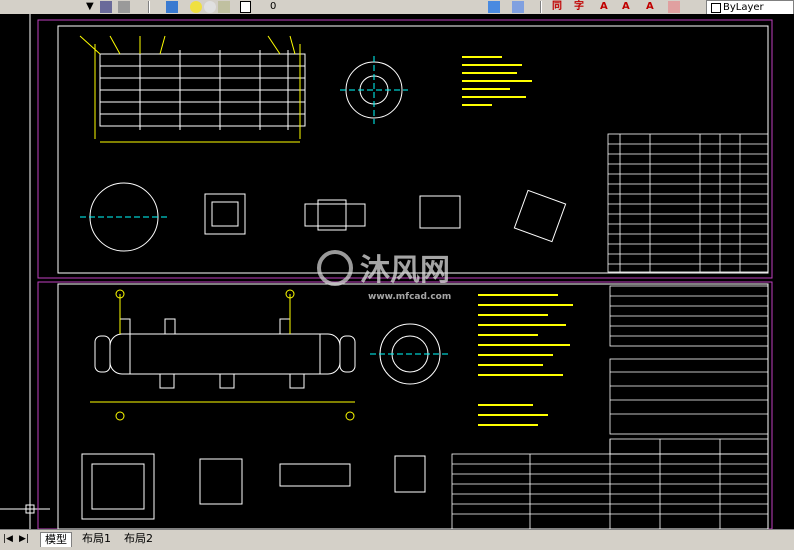 The height and width of the screenshot is (550, 794). What do you see at coordinates (8, 539) in the screenshot?
I see `first-tab-icon: |◀` at bounding box center [8, 539].